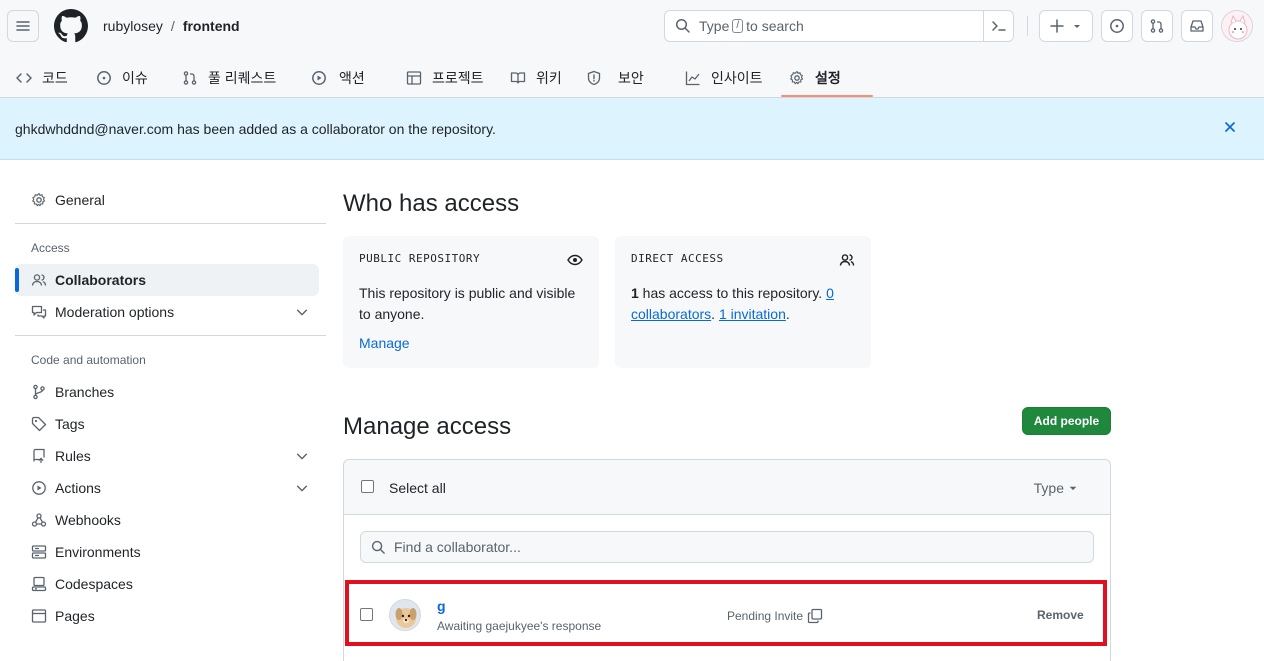  I want to click on pull-request-icon, so click(190, 78).